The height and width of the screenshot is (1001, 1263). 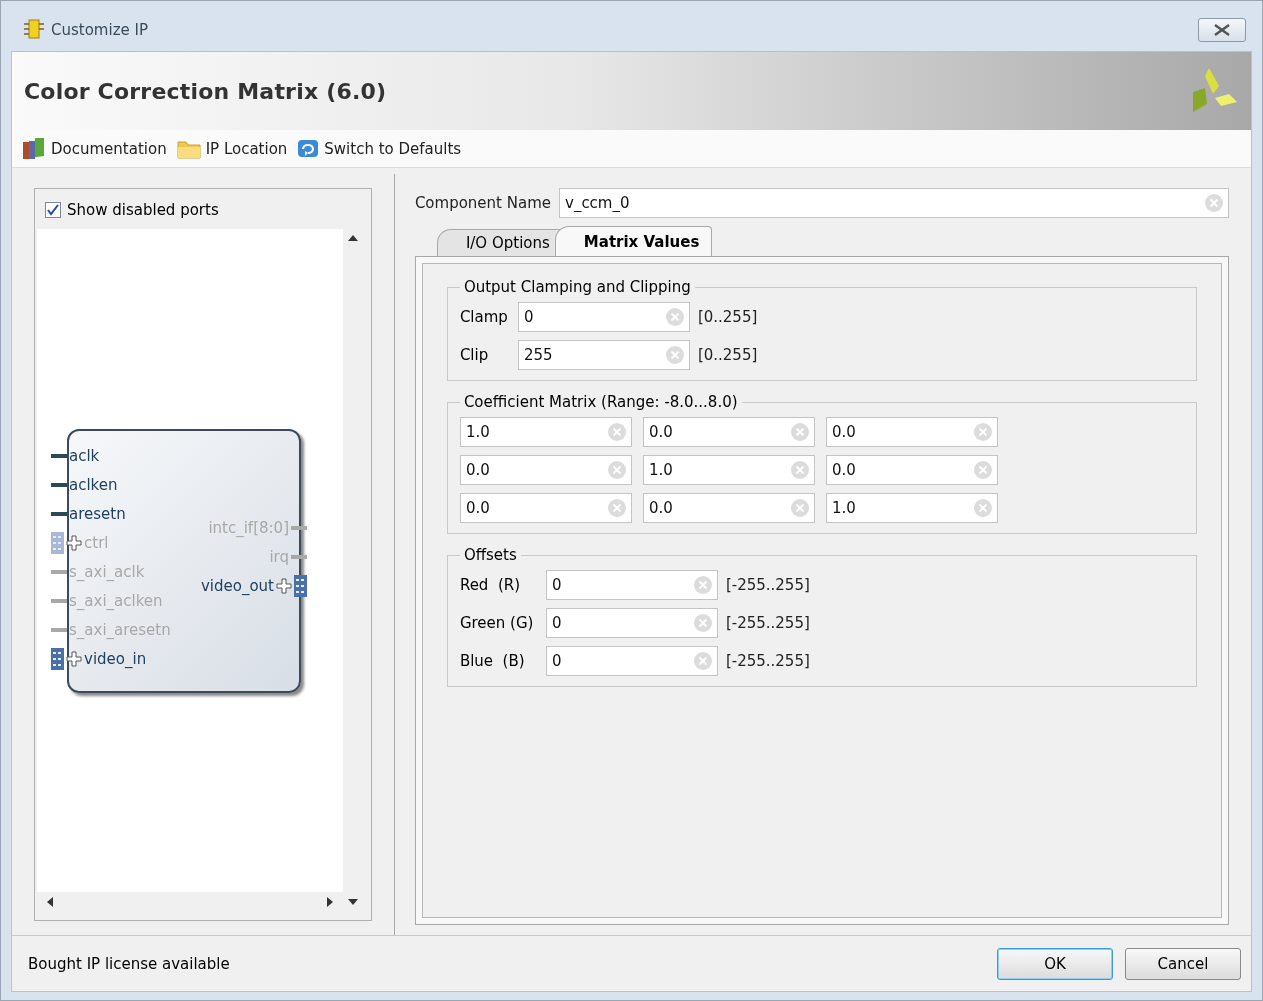 I want to click on port-label: irq, so click(x=279, y=557).